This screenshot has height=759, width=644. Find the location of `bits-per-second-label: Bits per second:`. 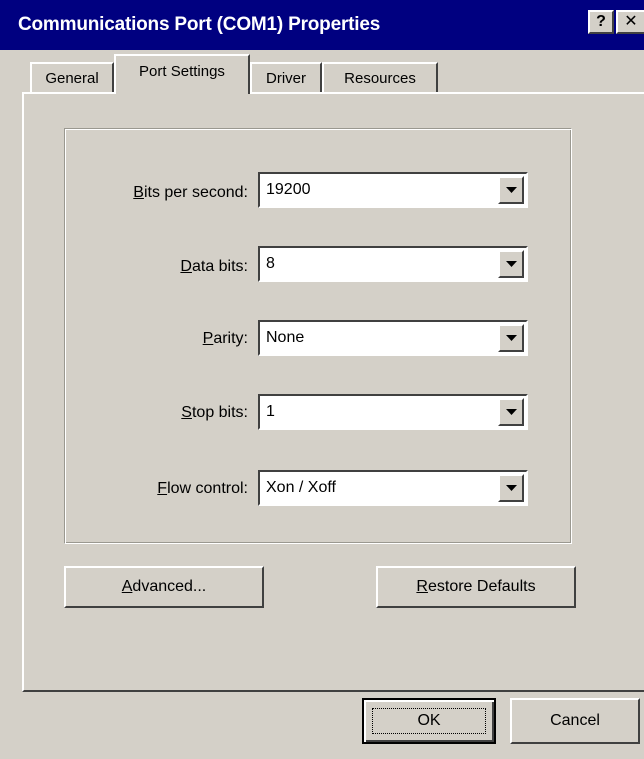

bits-per-second-label: Bits per second: is located at coordinates (190, 192).